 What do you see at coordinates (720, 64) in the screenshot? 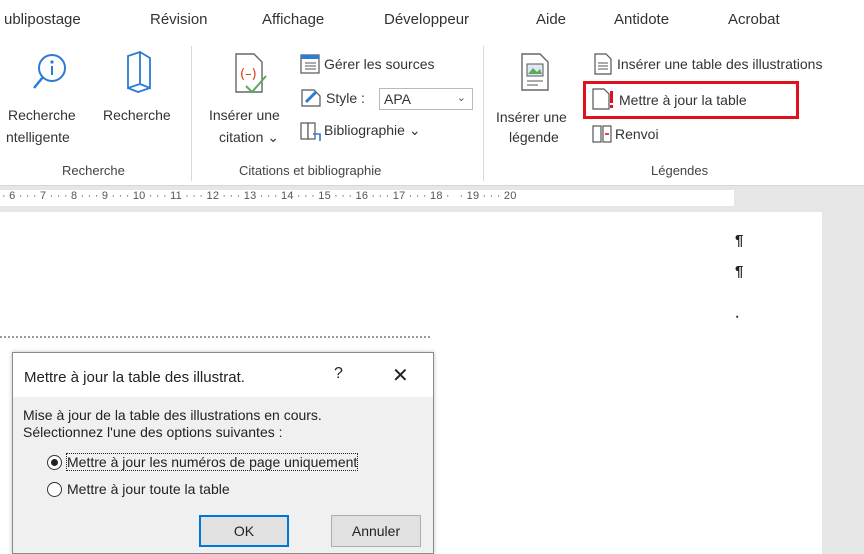
I see `insert-table-of-figures-label: Insérer une table des illustrations` at bounding box center [720, 64].